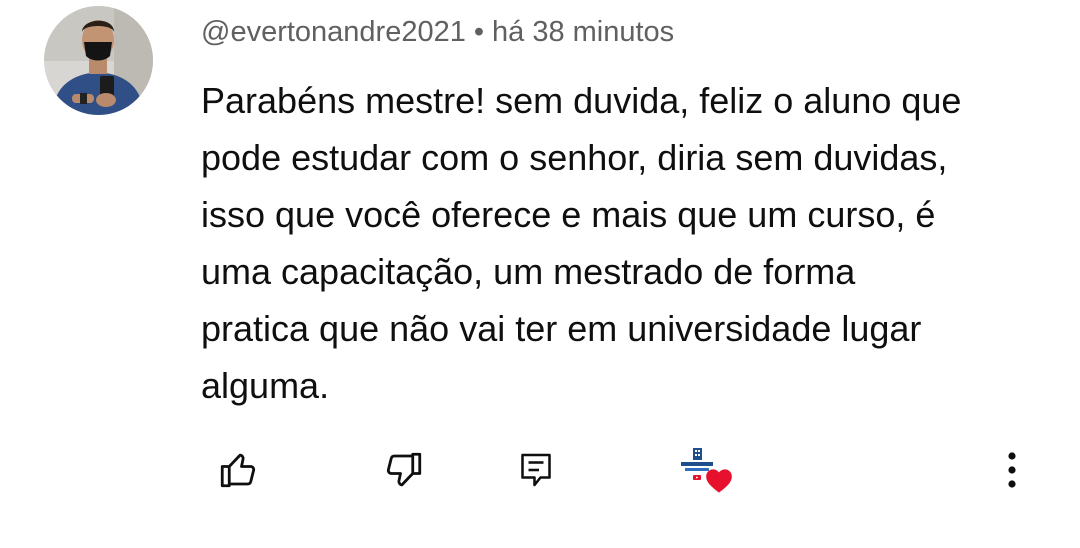 The height and width of the screenshot is (548, 1080). I want to click on comment-icon, so click(536, 470).